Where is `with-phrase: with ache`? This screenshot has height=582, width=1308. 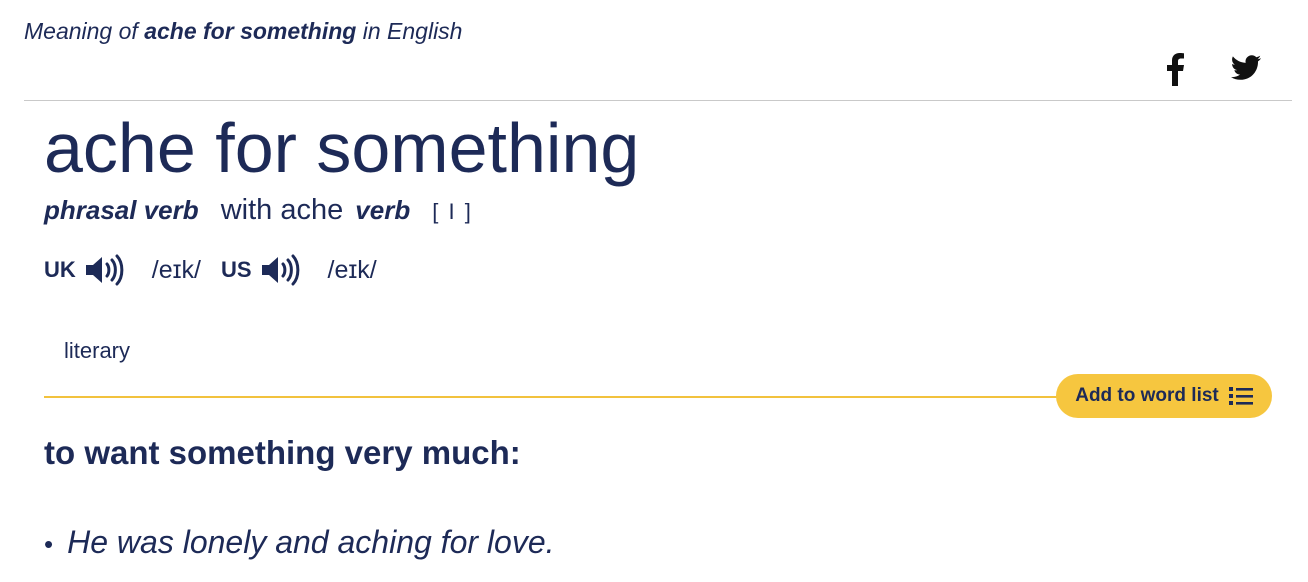
with-phrase: with ache is located at coordinates (282, 210).